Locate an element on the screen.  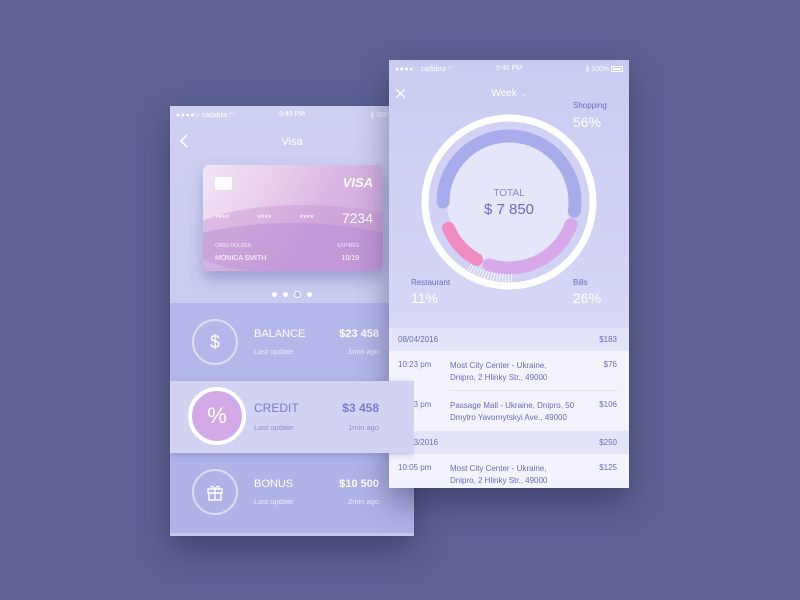
card-last-digits: 7234 is located at coordinates (357, 218).